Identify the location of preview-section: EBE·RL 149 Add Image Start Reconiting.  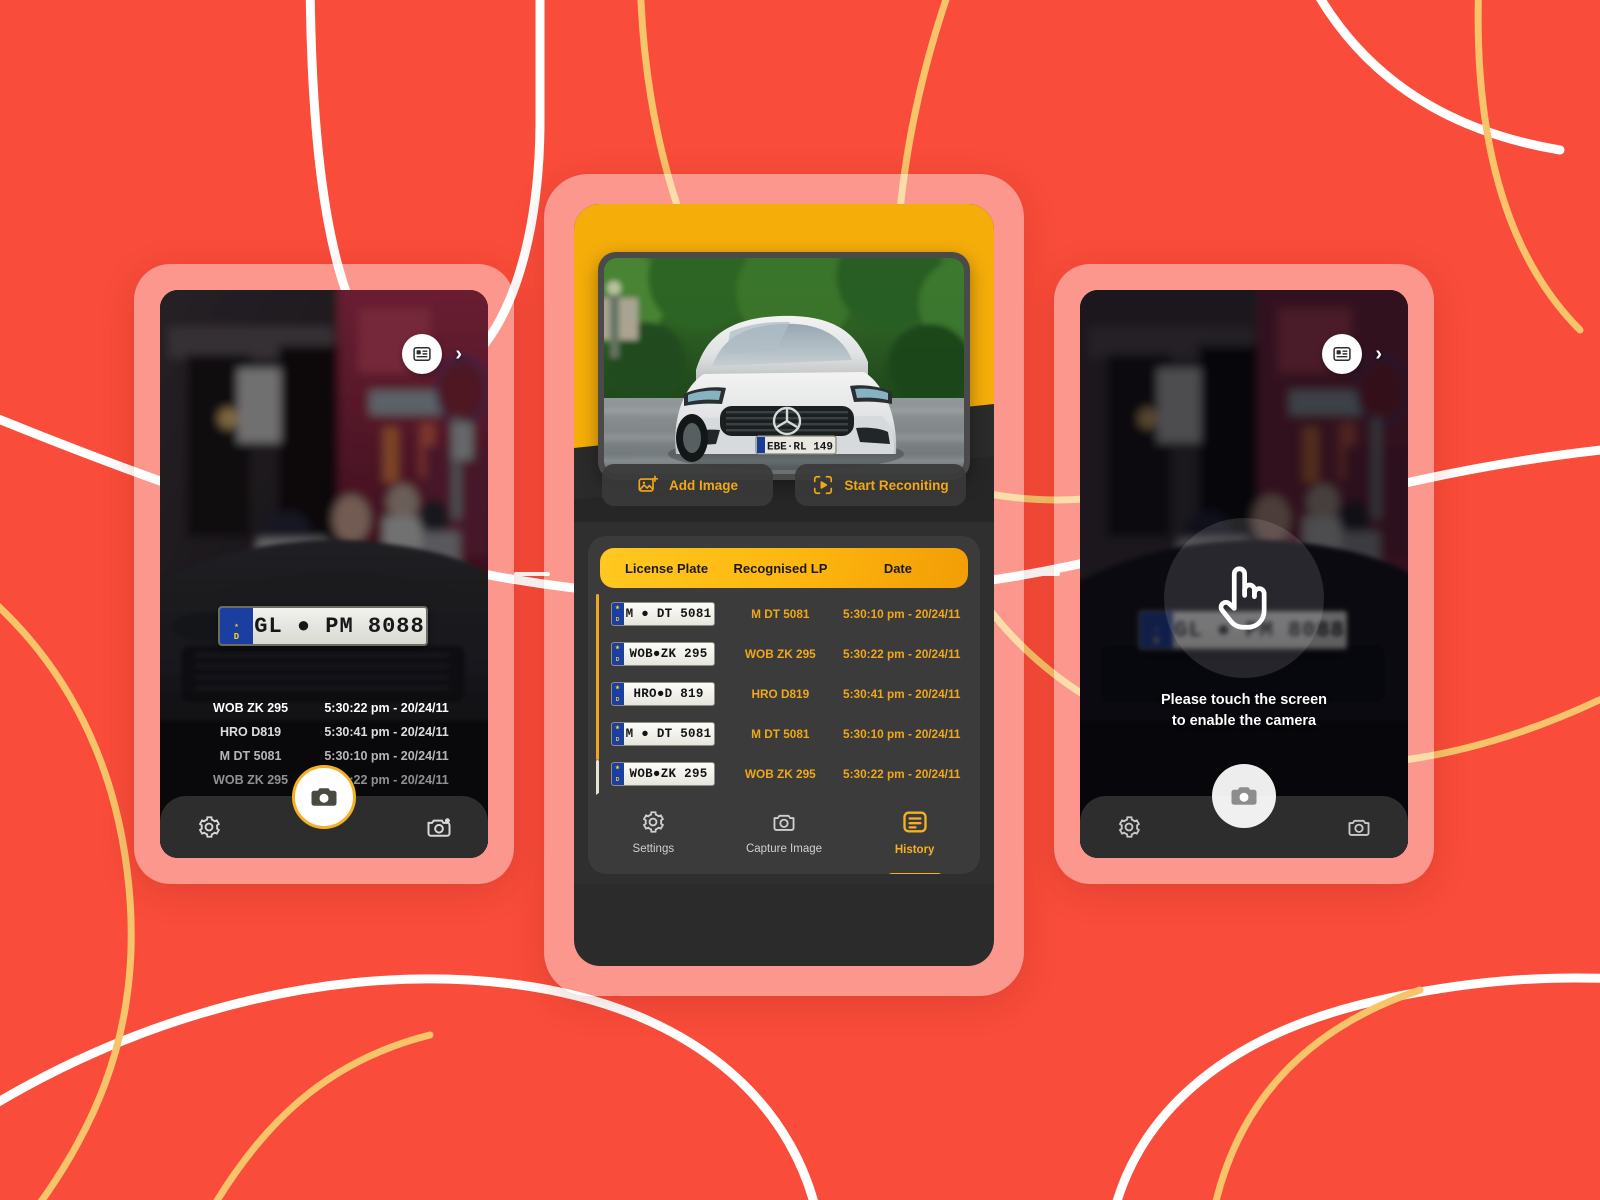
(784, 363).